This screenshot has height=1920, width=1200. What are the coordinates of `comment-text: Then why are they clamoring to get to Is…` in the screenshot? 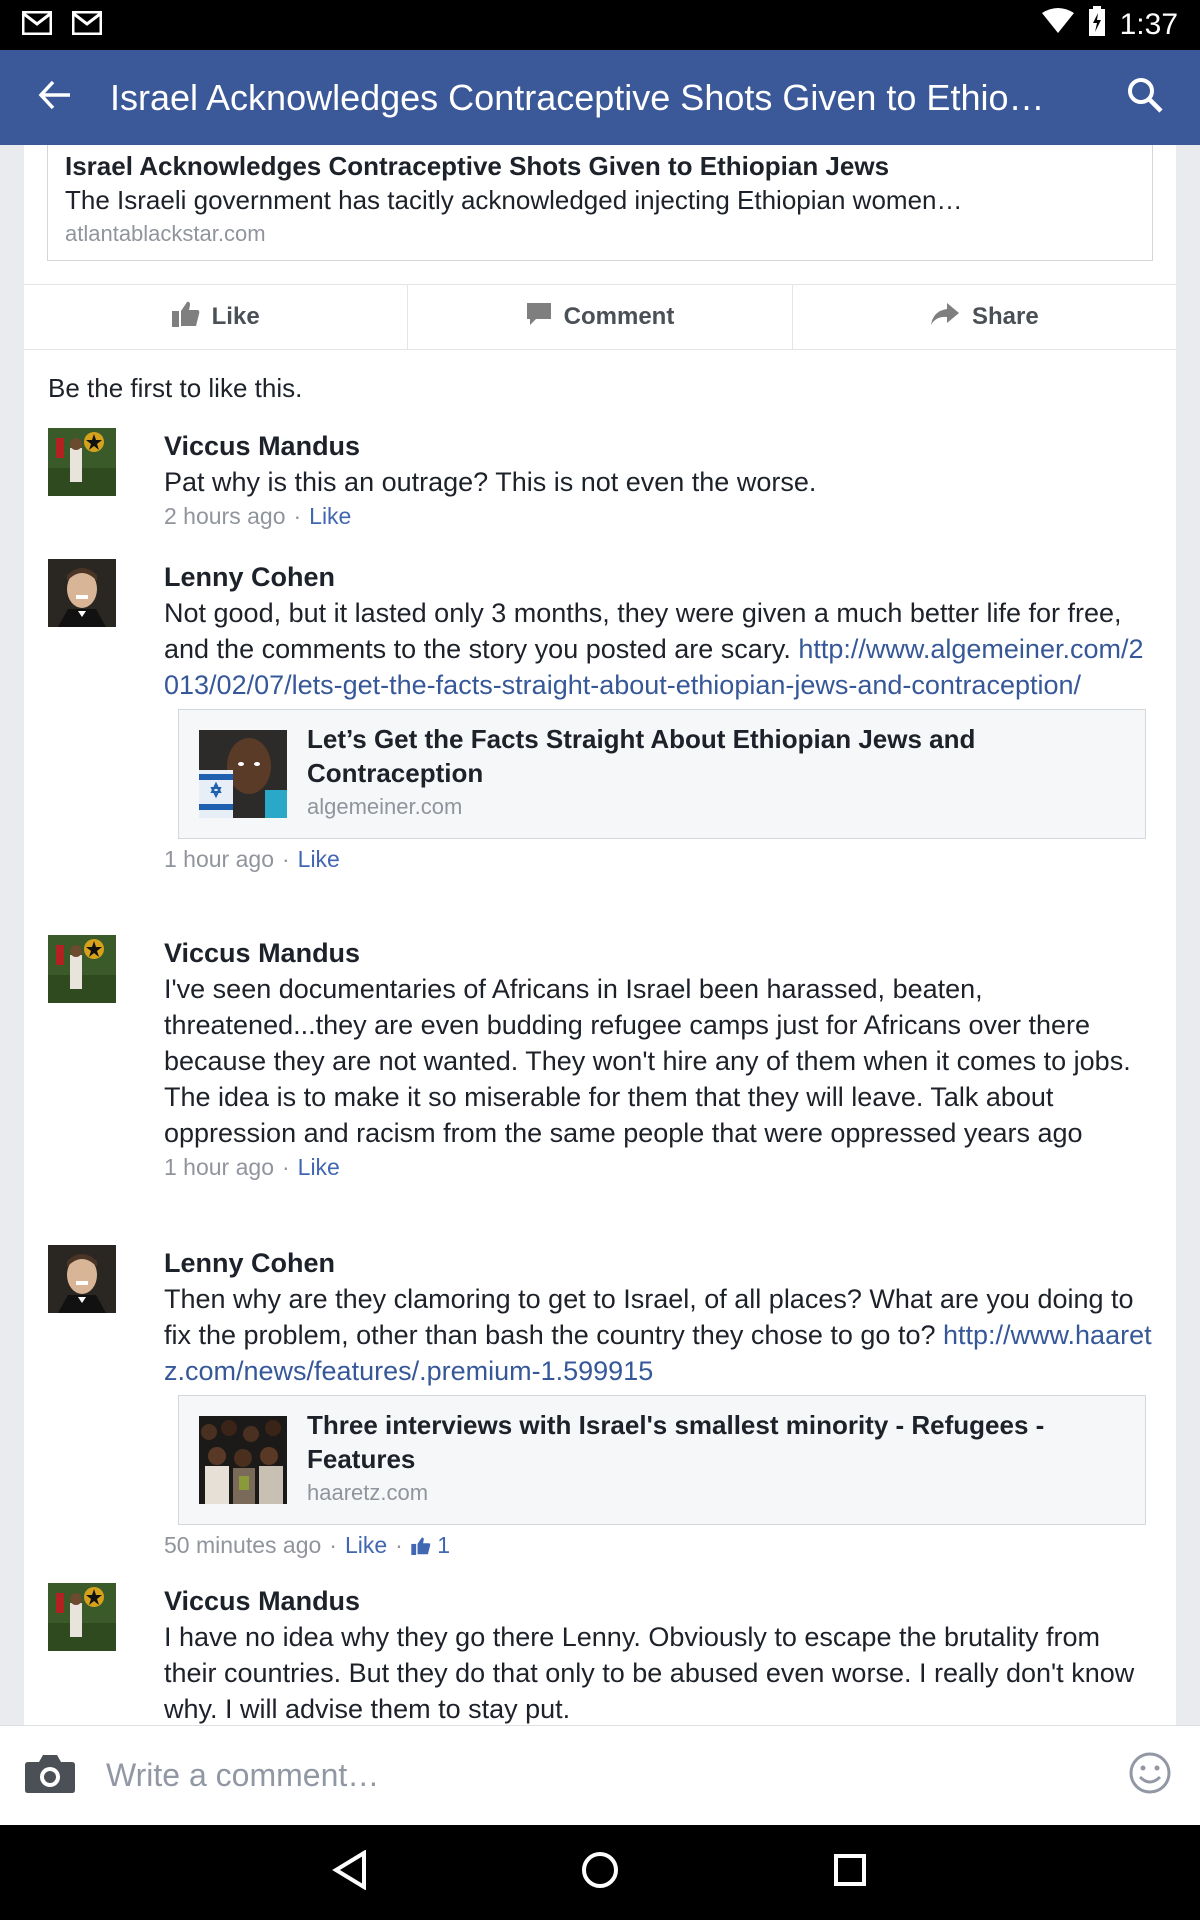 It's located at (661, 1335).